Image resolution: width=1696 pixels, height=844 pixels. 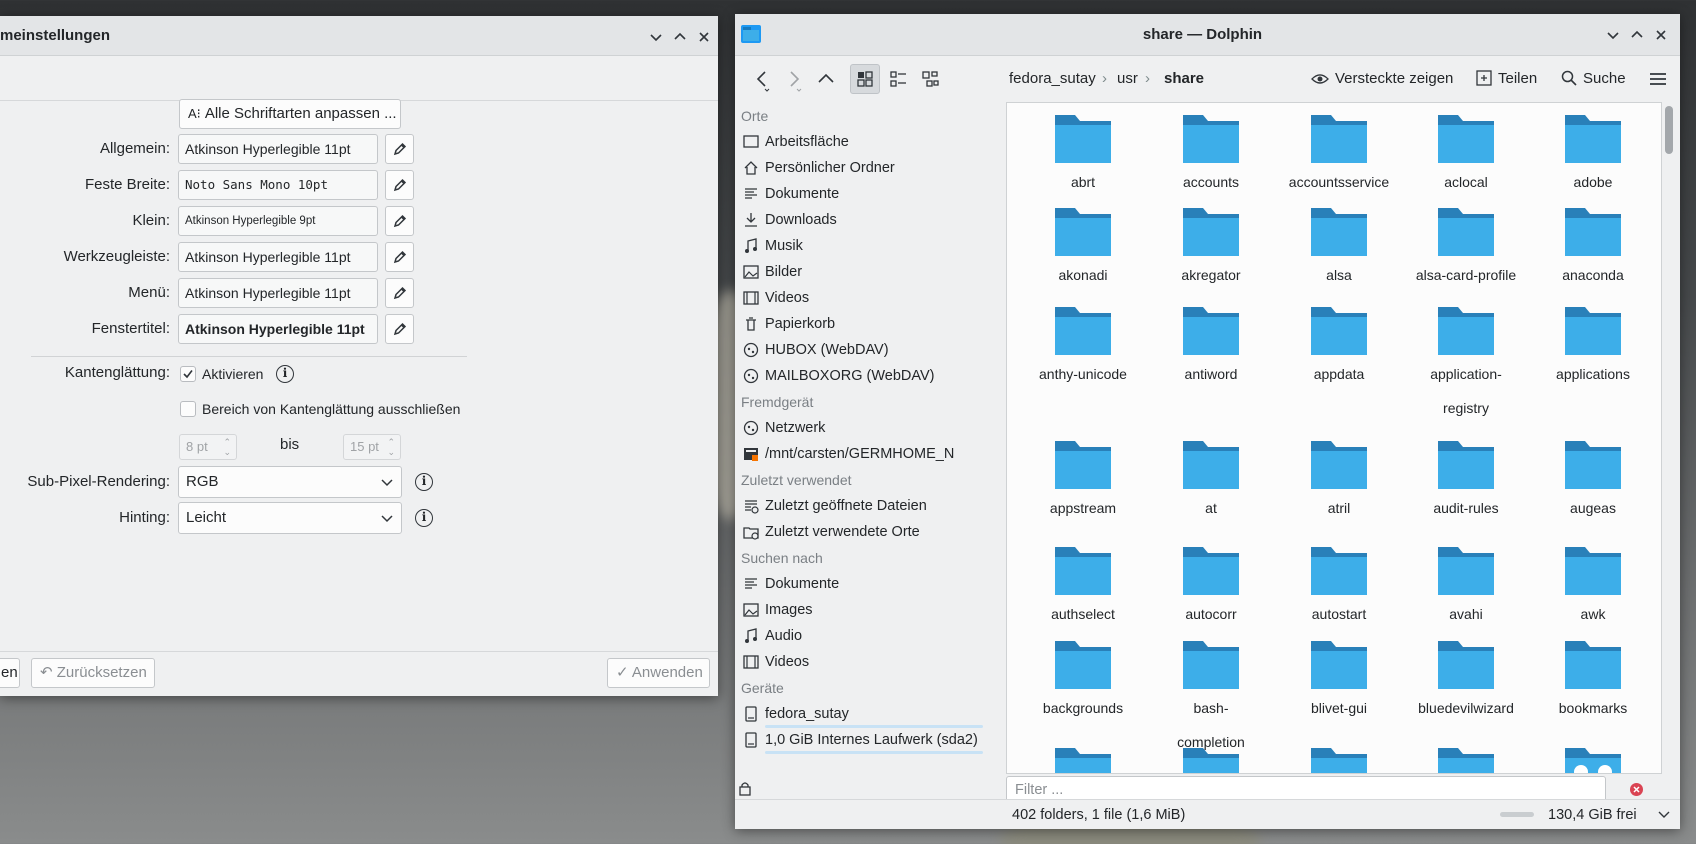 What do you see at coordinates (870, 740) in the screenshot?
I see `places-item: 1,0 GiB Internes Laufwerk (sda2)` at bounding box center [870, 740].